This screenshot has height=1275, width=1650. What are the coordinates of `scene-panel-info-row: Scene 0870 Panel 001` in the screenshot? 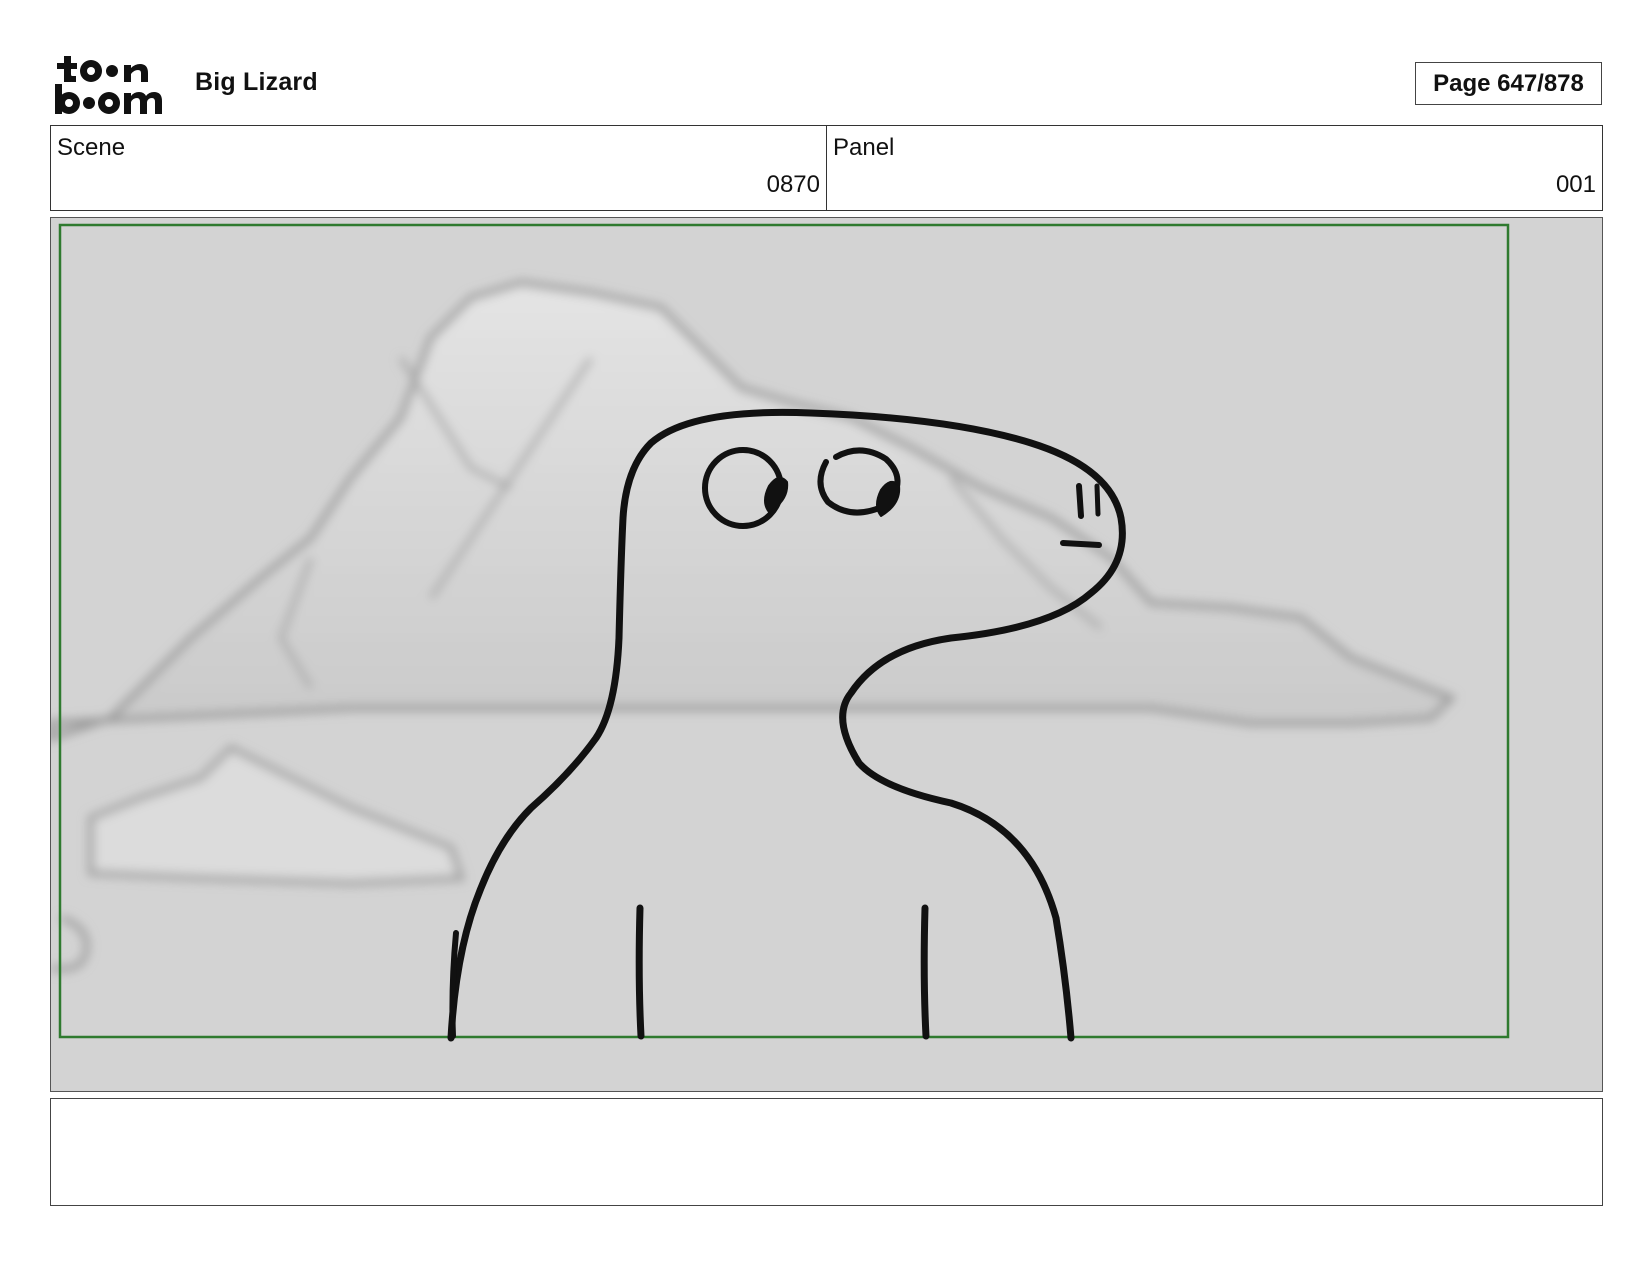 It's located at (826, 168).